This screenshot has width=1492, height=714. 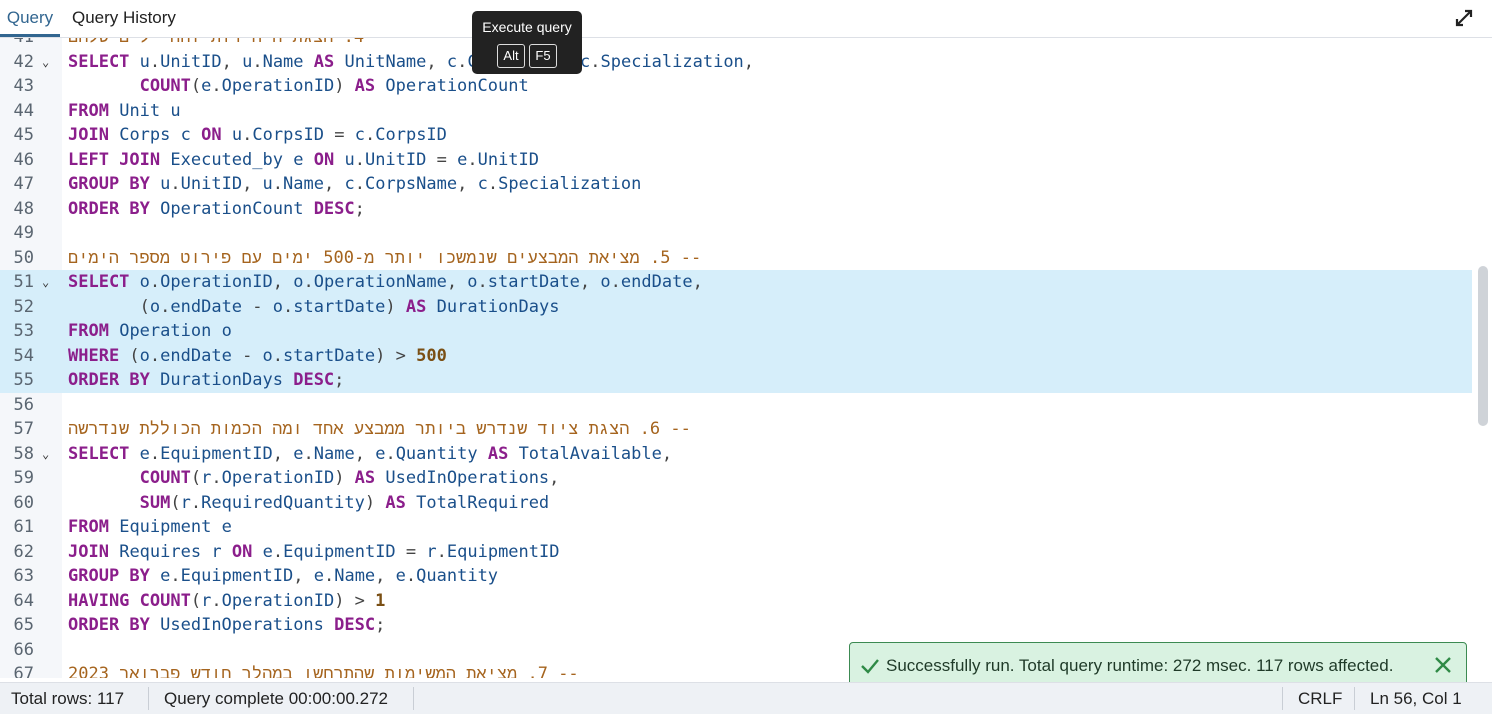 I want to click on code-token: SELECT, so click(x=99, y=453).